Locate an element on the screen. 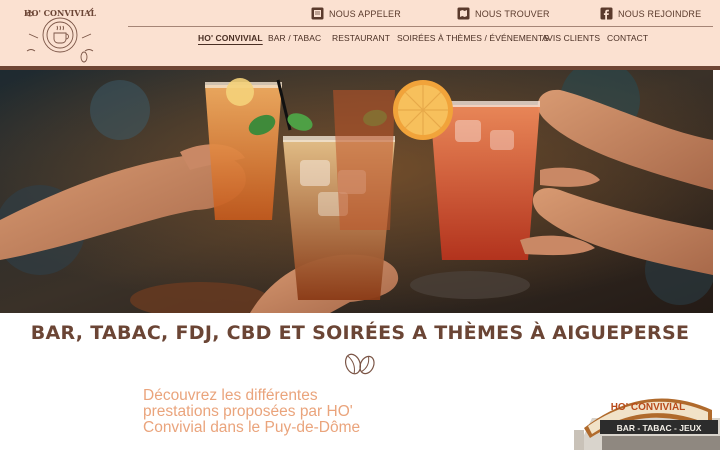  join-us-label: NOUS REJOINDRE is located at coordinates (660, 13).